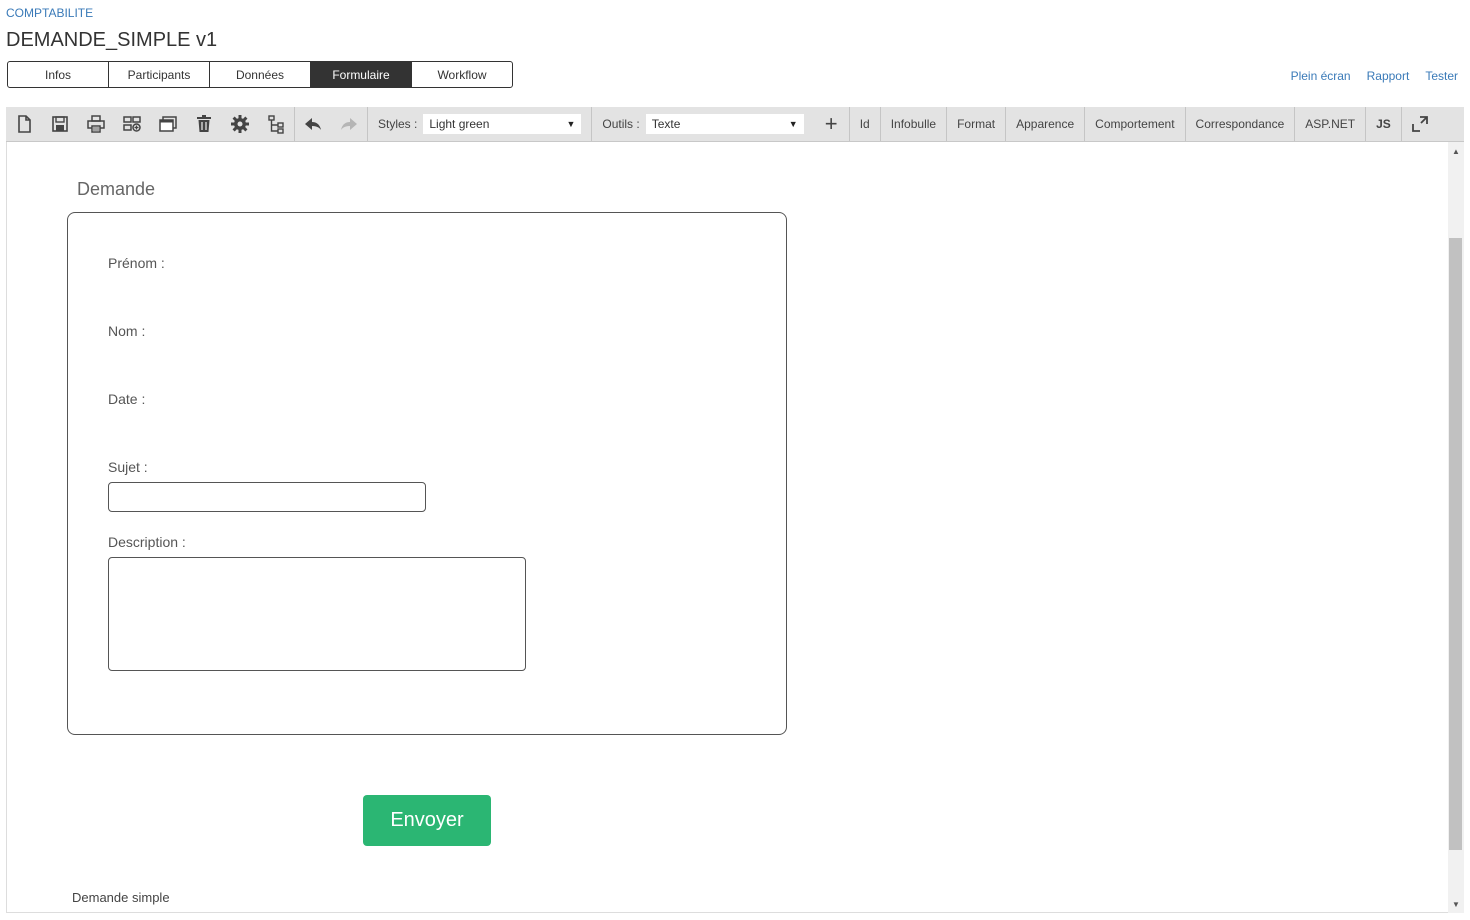 The image size is (1470, 920). What do you see at coordinates (112, 40) in the screenshot?
I see `page-title: DEMANDE_SIMPLE v1` at bounding box center [112, 40].